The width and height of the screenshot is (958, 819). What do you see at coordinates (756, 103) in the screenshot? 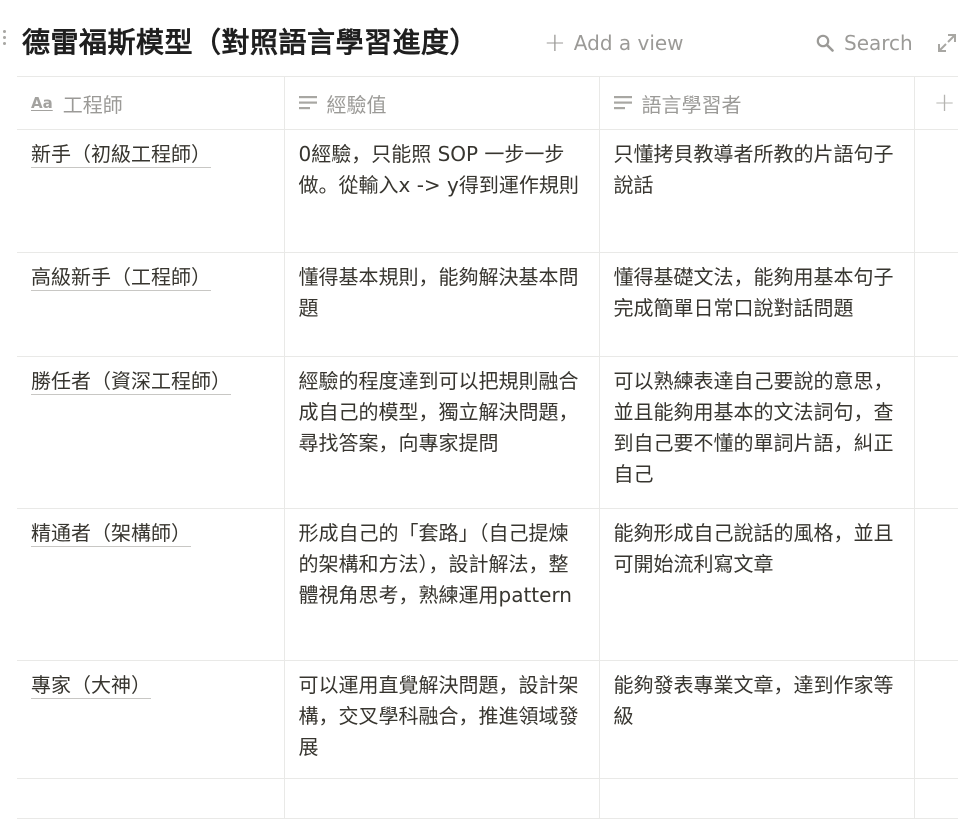
I see `column-header-learner: 語言學習者` at bounding box center [756, 103].